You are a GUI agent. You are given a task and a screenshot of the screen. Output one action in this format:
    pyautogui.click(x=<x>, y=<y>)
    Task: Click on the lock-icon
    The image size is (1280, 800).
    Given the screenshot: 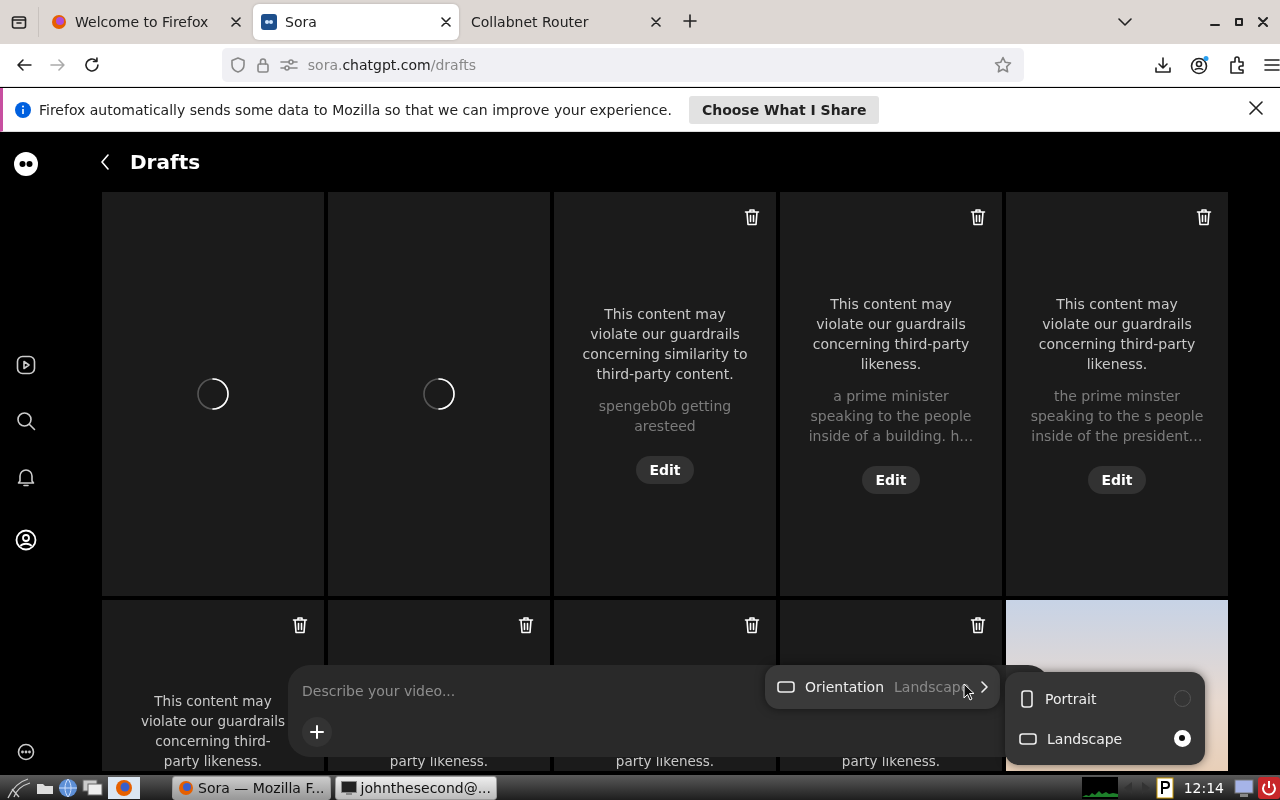 What is the action you would take?
    pyautogui.click(x=262, y=65)
    